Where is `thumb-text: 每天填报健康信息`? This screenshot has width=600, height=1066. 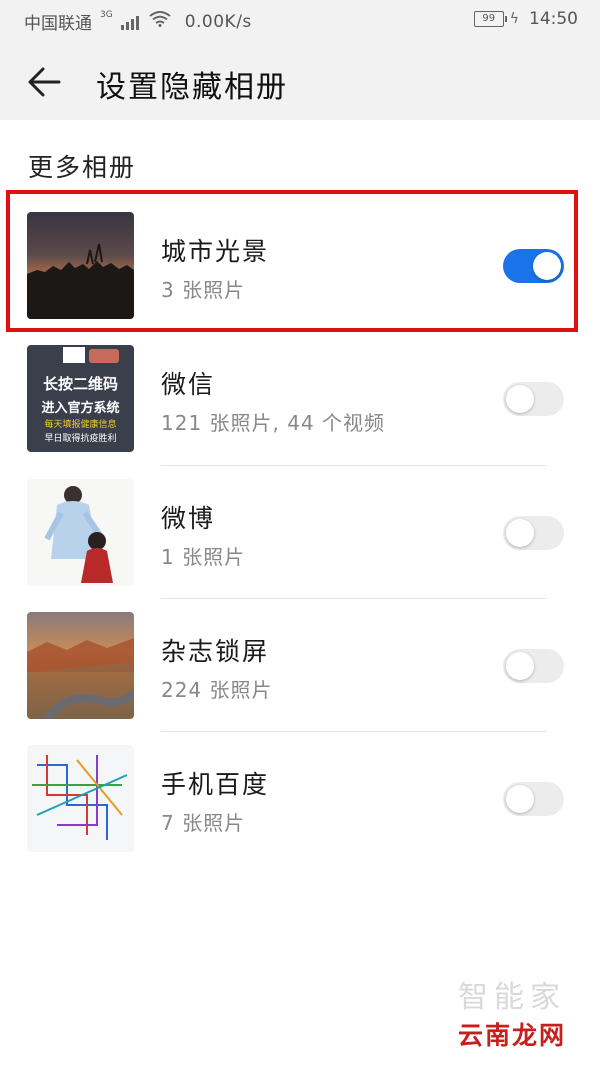 thumb-text: 每天填报健康信息 is located at coordinates (80, 425).